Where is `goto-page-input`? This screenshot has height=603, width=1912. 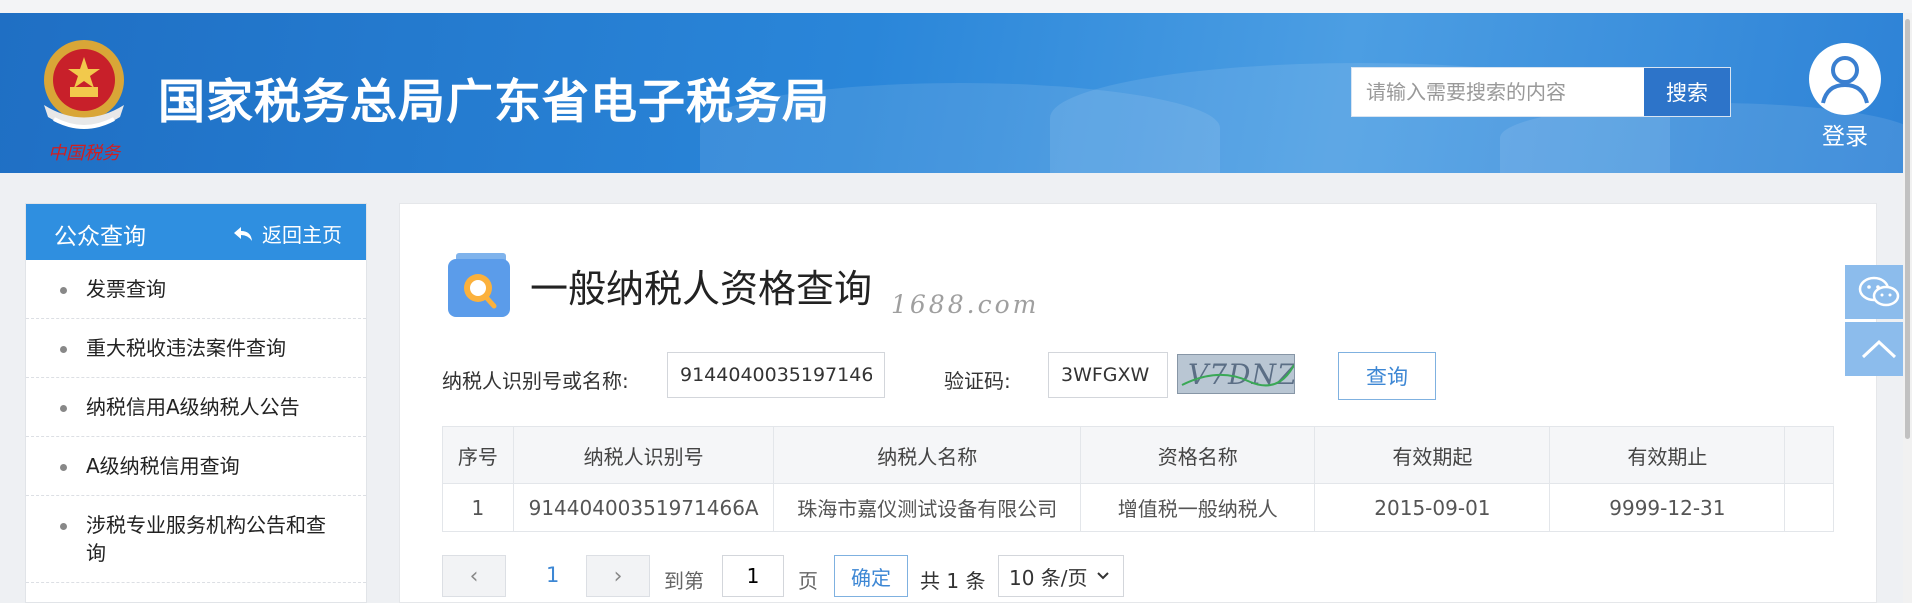
goto-page-input is located at coordinates (753, 576).